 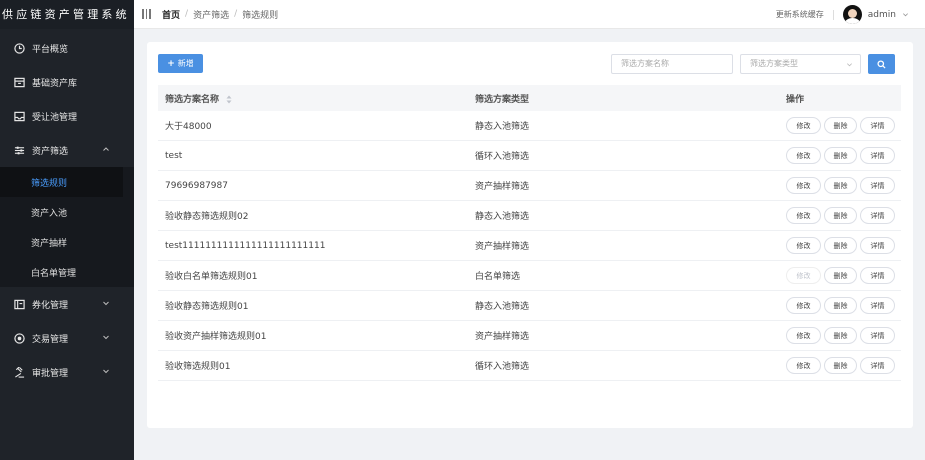 What do you see at coordinates (67, 82) in the screenshot?
I see `sidebar-item-asset-library: 基础资产库` at bounding box center [67, 82].